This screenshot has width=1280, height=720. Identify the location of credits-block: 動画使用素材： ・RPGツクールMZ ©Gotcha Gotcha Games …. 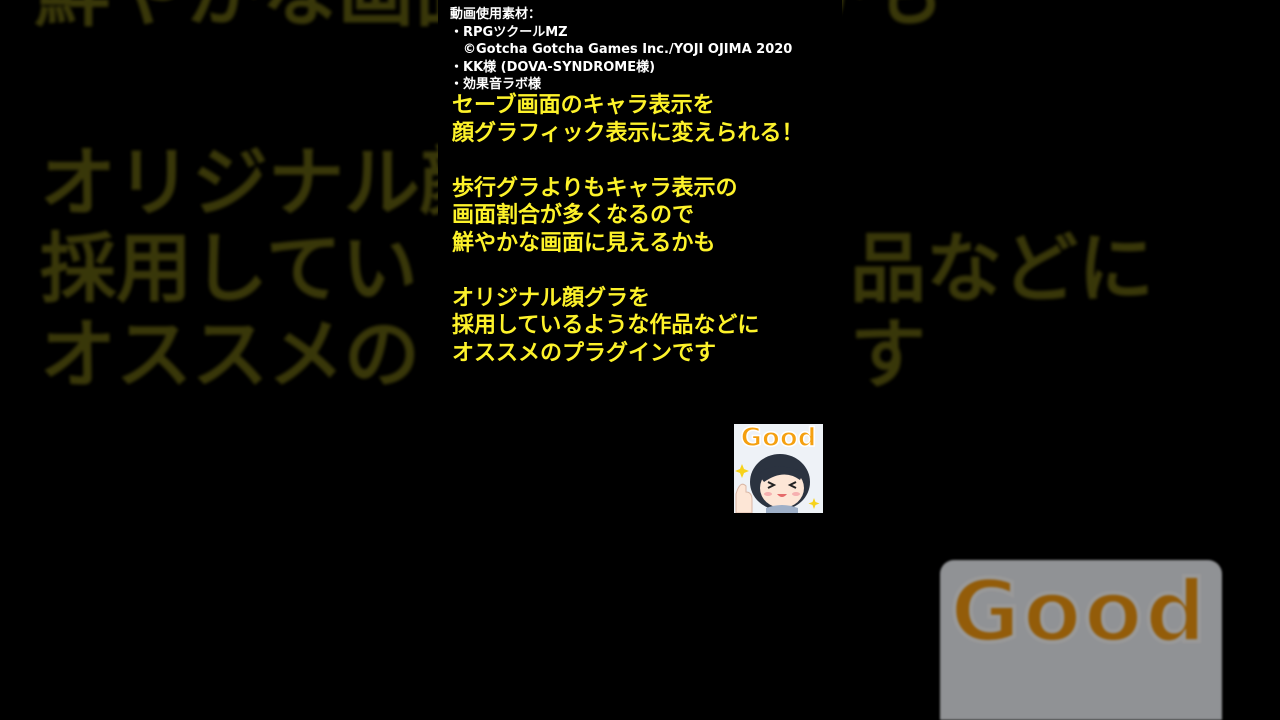
(621, 50).